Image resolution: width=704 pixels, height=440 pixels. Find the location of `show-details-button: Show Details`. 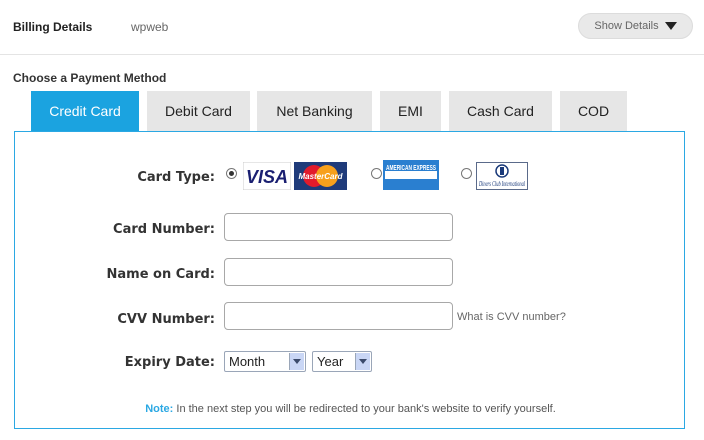

show-details-button: Show Details is located at coordinates (635, 26).